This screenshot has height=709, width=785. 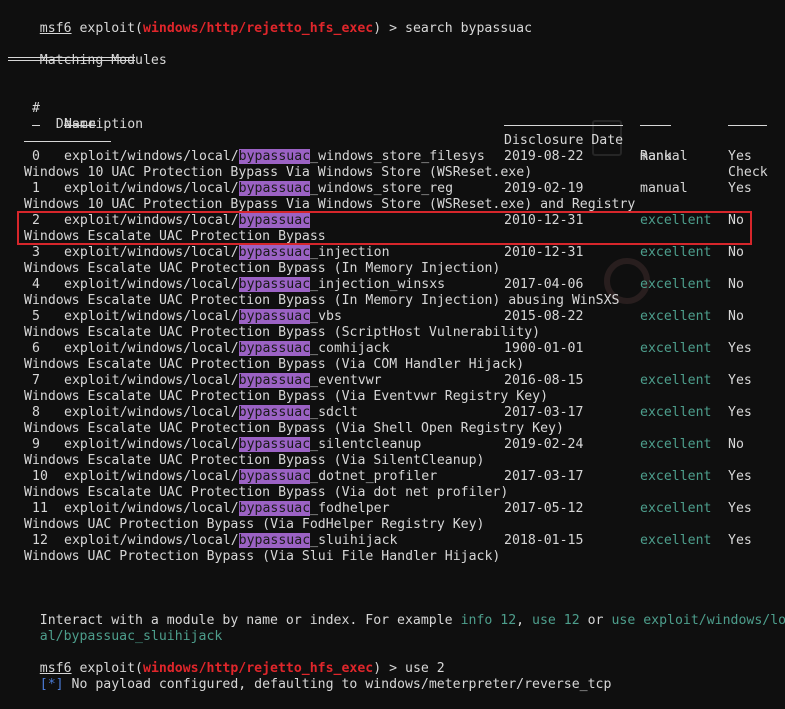 What do you see at coordinates (384, 132) in the screenshot?
I see `column-headers: # Name Disclosure Date Rank Check` at bounding box center [384, 132].